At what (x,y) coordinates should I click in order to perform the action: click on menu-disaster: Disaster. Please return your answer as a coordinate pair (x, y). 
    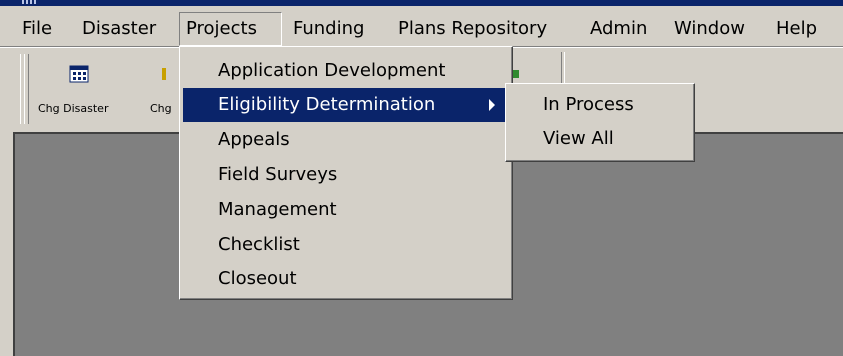
    Looking at the image, I should click on (119, 29).